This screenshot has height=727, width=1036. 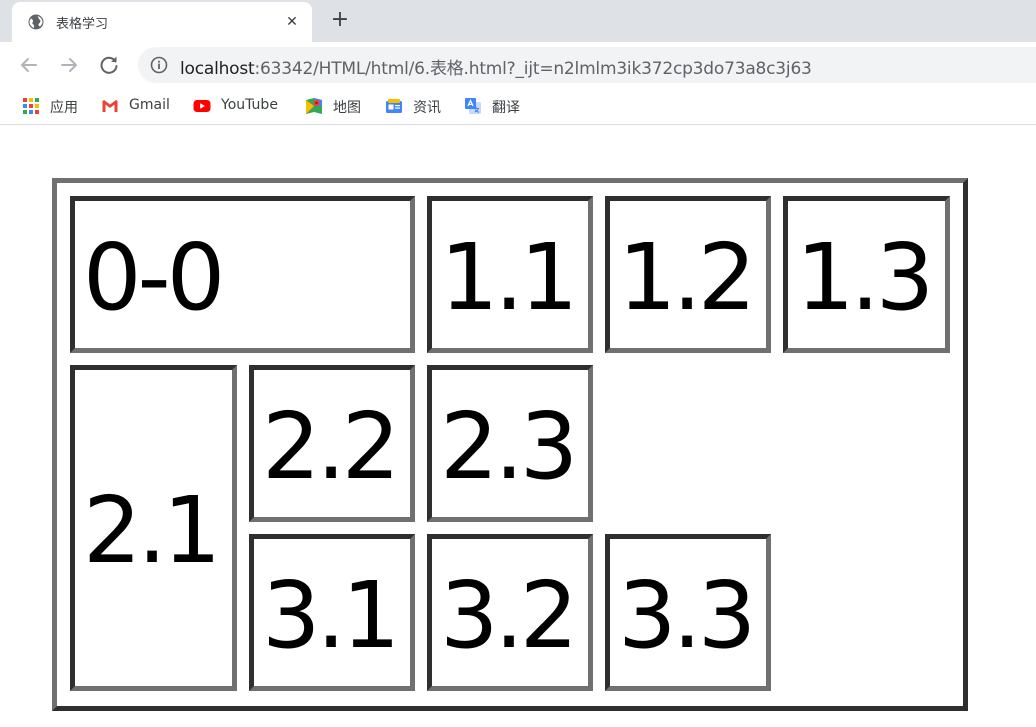 What do you see at coordinates (347, 108) in the screenshot?
I see `bookmark-label: 地图` at bounding box center [347, 108].